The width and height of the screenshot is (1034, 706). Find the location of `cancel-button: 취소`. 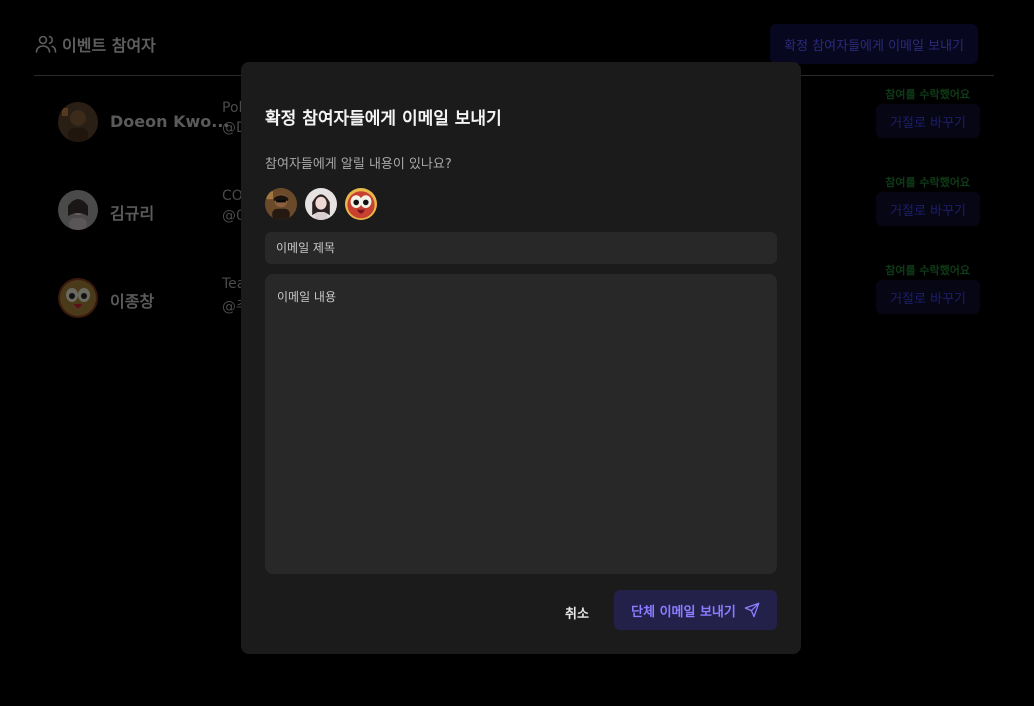

cancel-button: 취소 is located at coordinates (577, 612).